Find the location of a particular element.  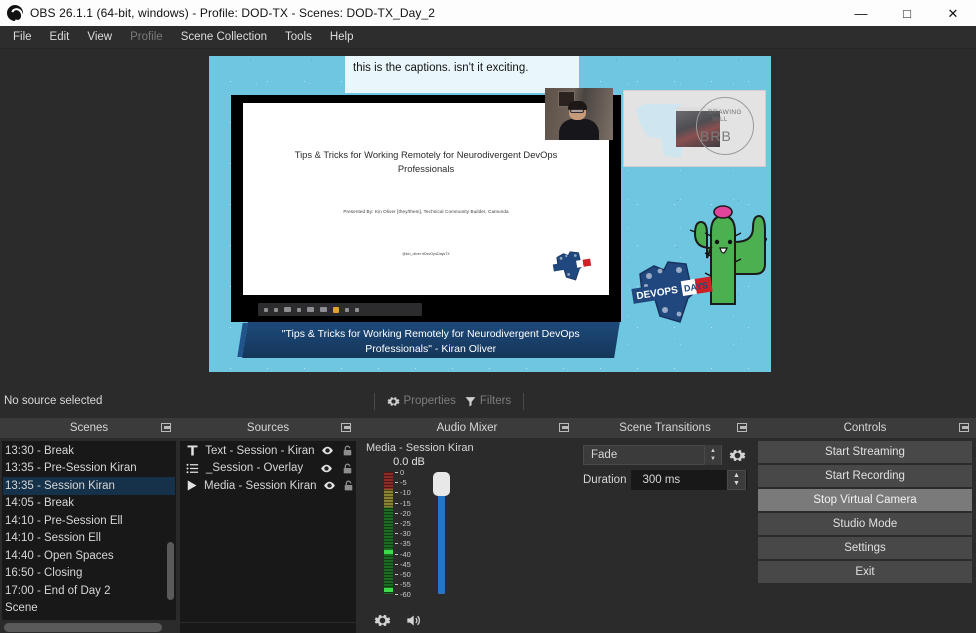

scene-list-item: 14:05 - Break is located at coordinates (89, 504).